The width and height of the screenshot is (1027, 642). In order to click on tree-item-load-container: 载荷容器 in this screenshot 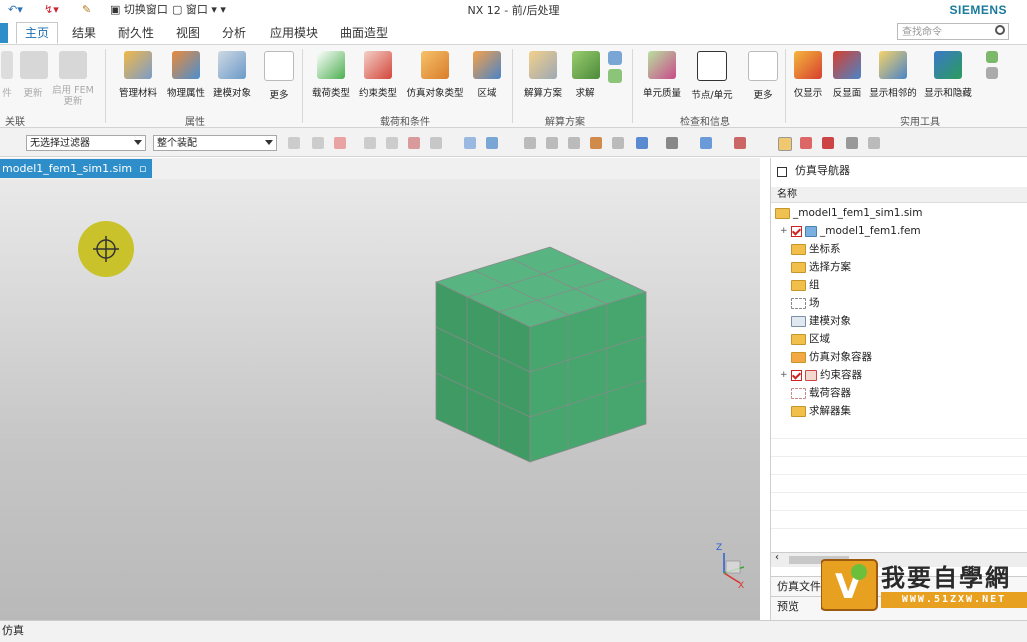, I will do `click(821, 393)`.